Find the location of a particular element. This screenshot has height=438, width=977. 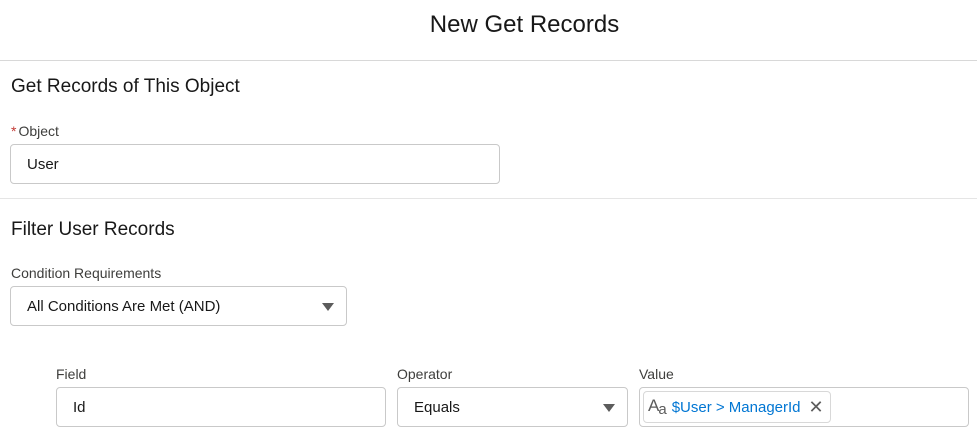

field-input-value: Id is located at coordinates (79, 407).